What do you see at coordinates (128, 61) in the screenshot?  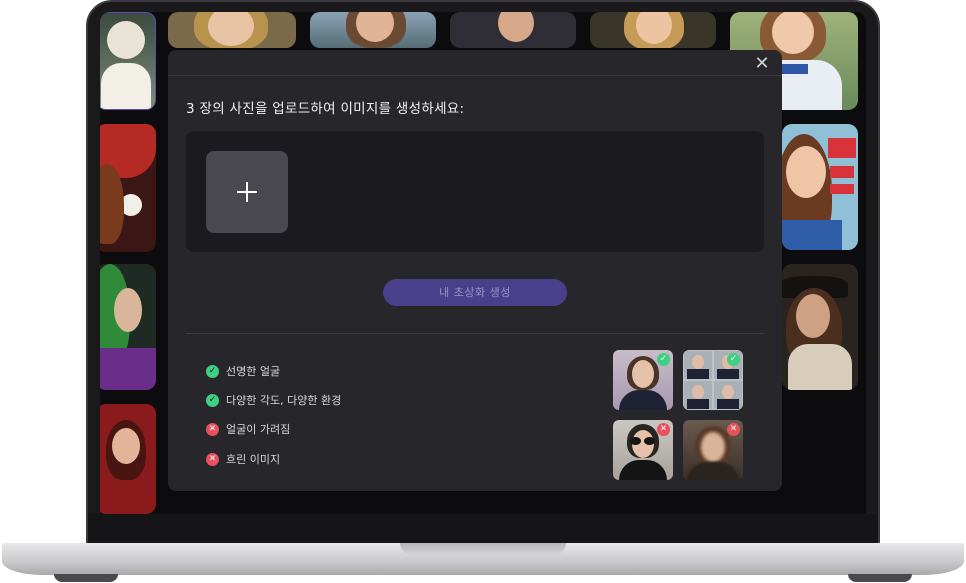 I see `gallery-portrait-bride` at bounding box center [128, 61].